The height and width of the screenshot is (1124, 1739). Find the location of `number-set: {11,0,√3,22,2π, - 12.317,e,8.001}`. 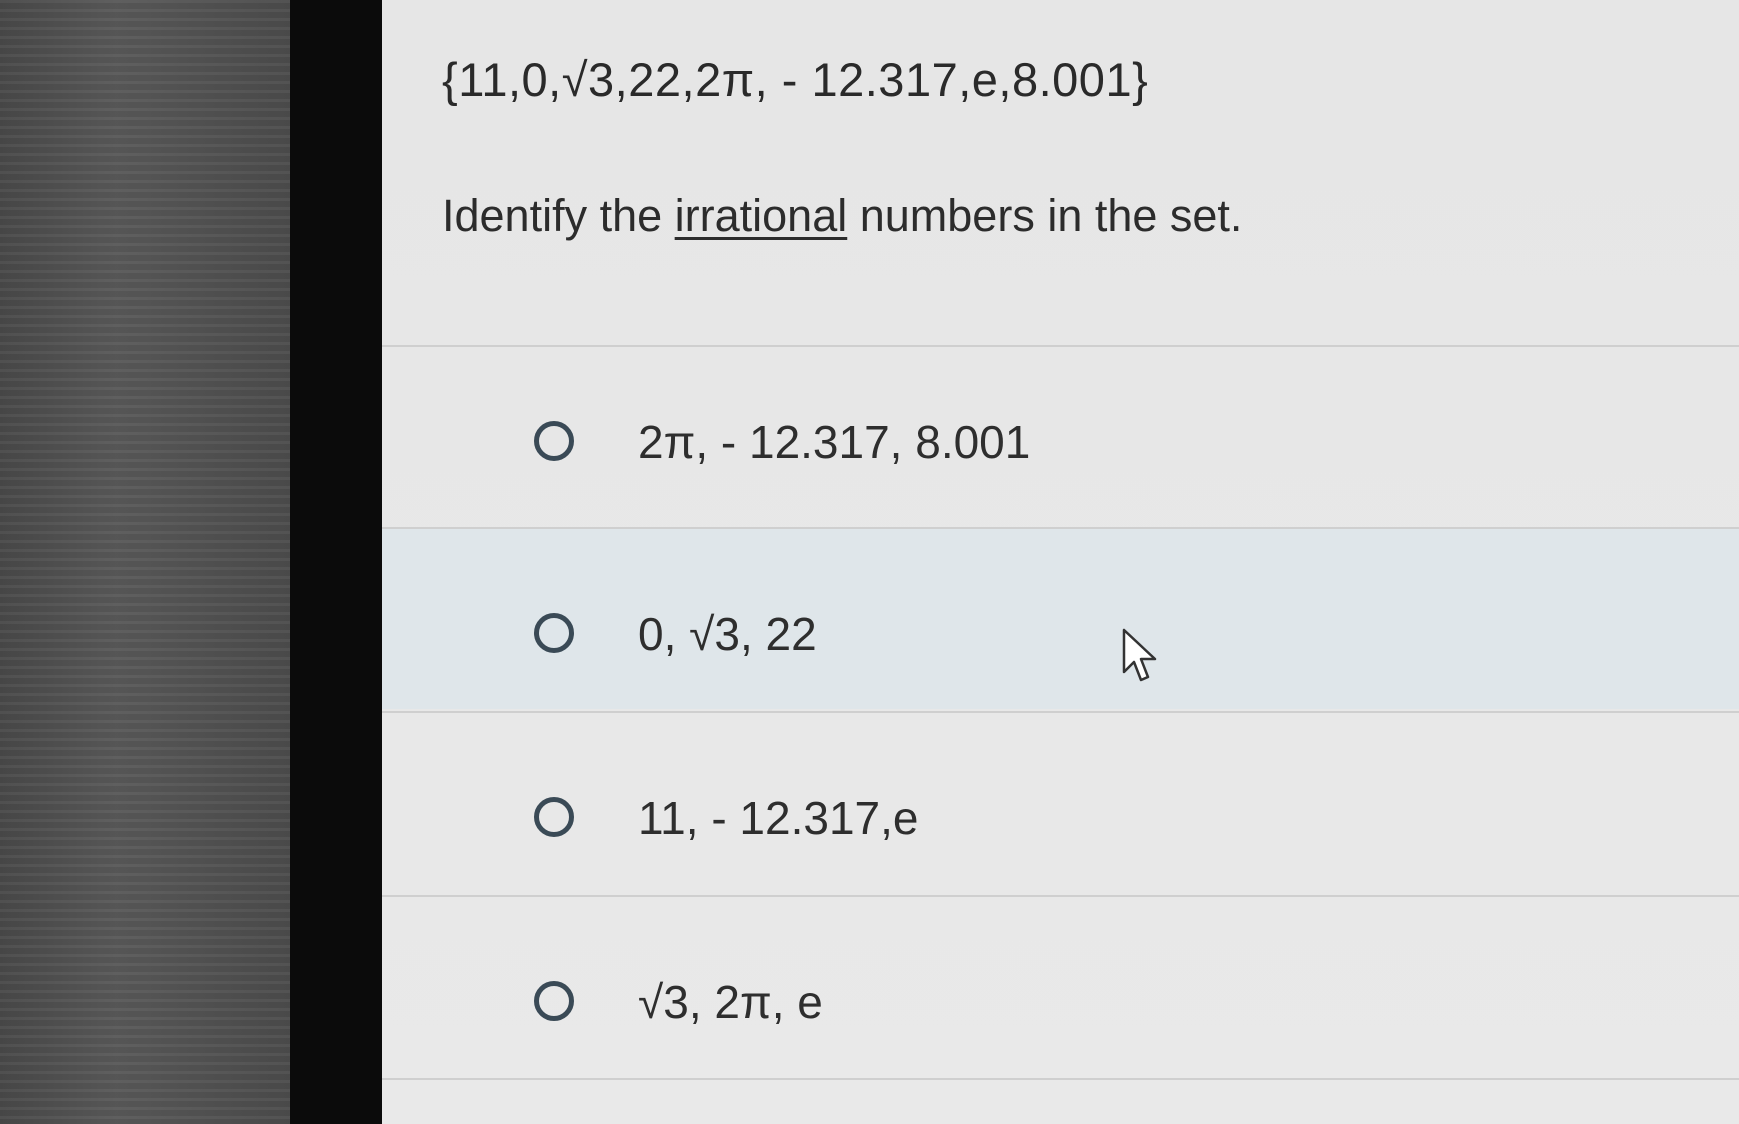

number-set: {11,0,√3,22,2π, - 12.317,e,8.001} is located at coordinates (795, 79).